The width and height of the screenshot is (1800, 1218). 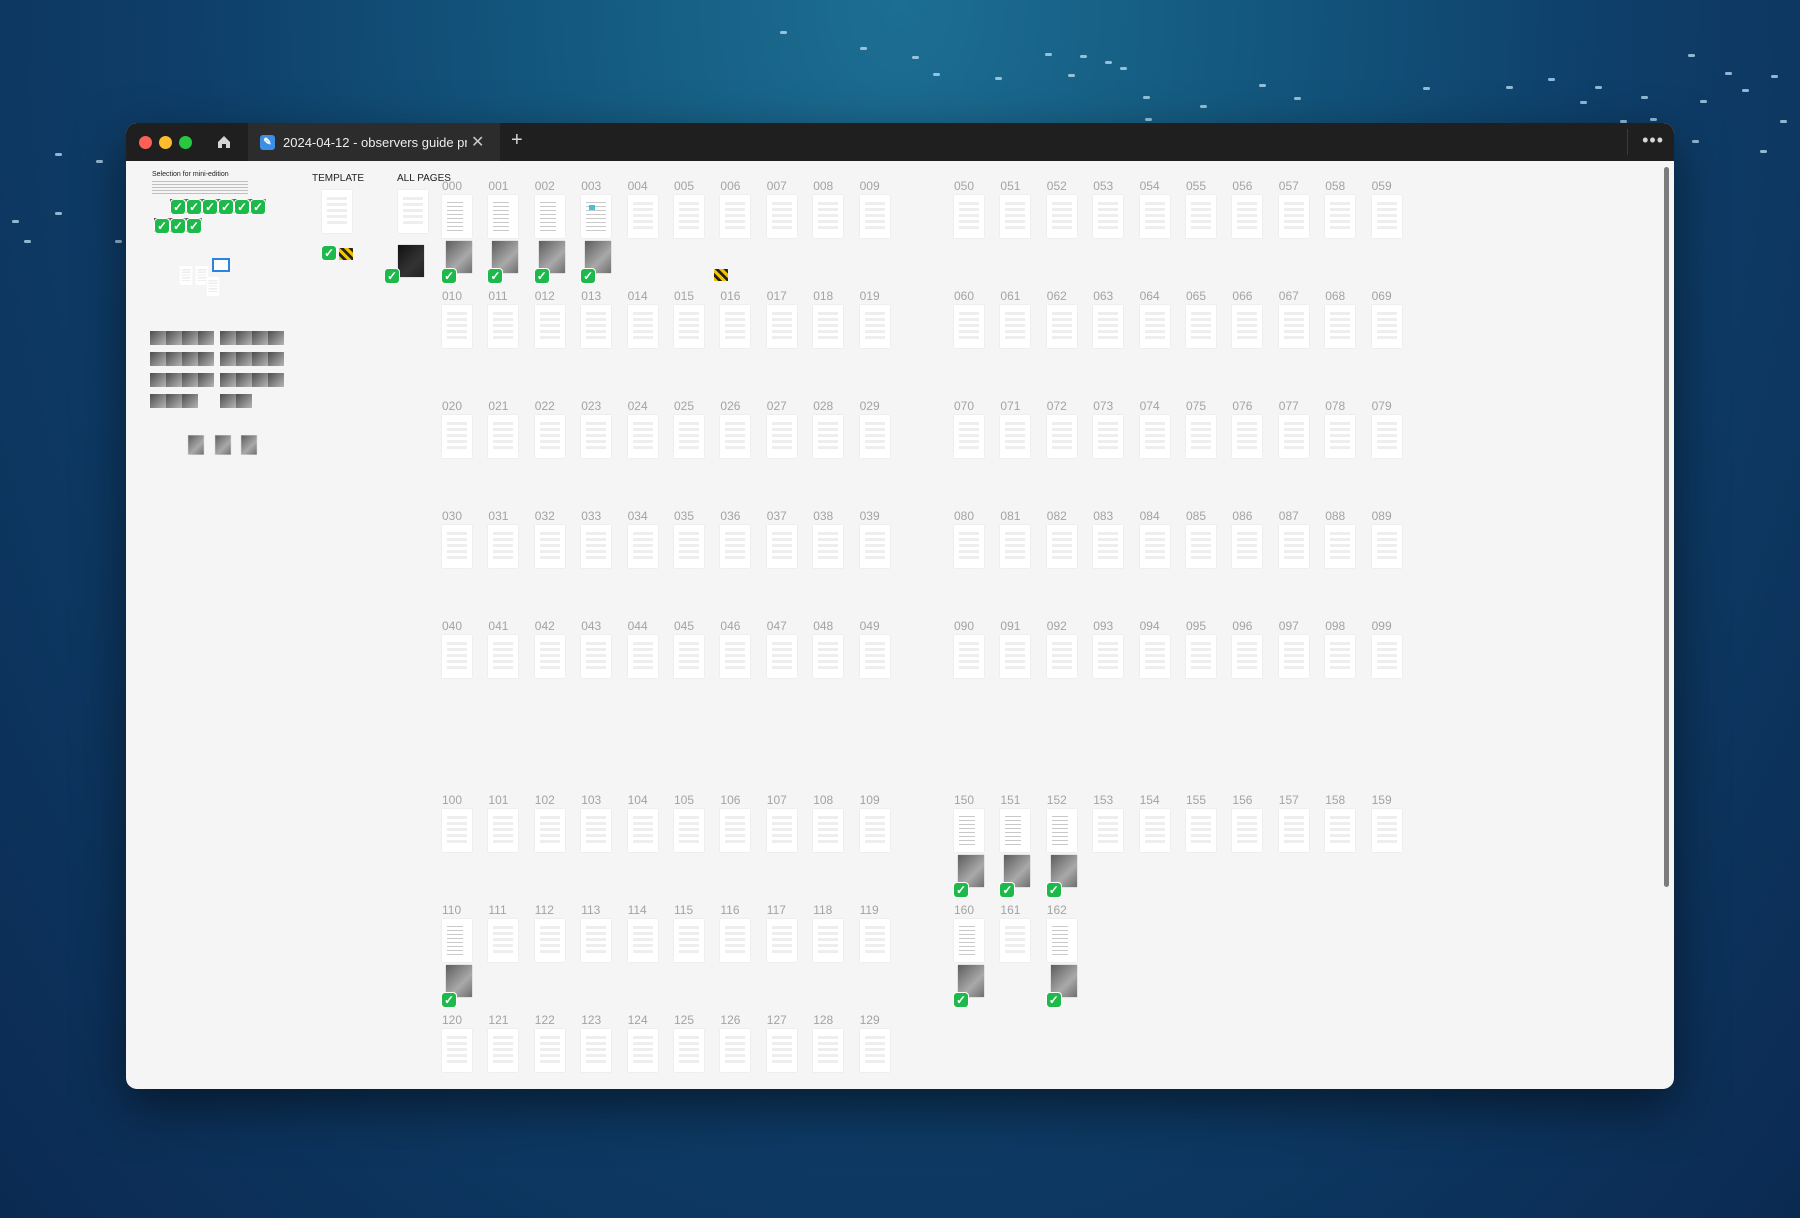 I want to click on minimize-window-button, so click(x=165, y=142).